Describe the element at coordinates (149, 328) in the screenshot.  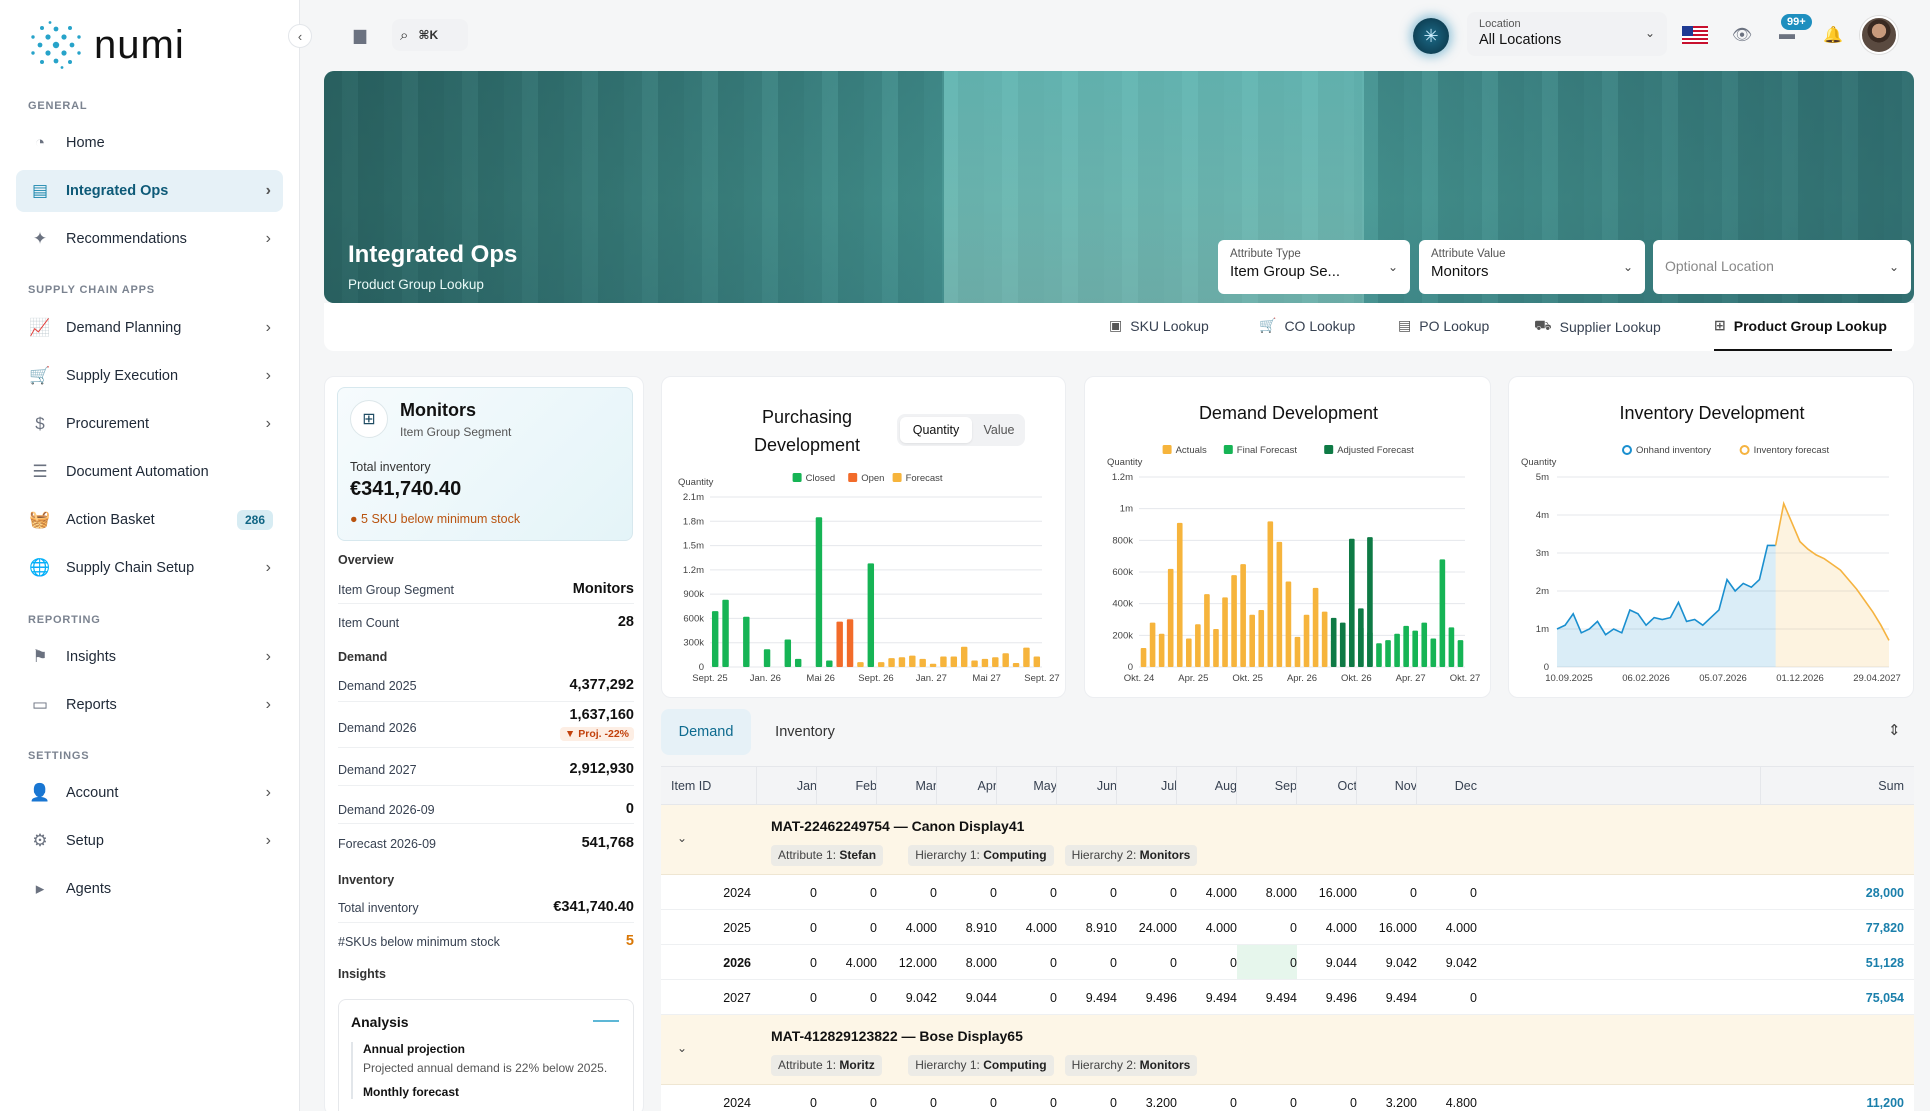
I see `sidebar-item-demand-planning: 📈 Demand Planning ›` at that location.